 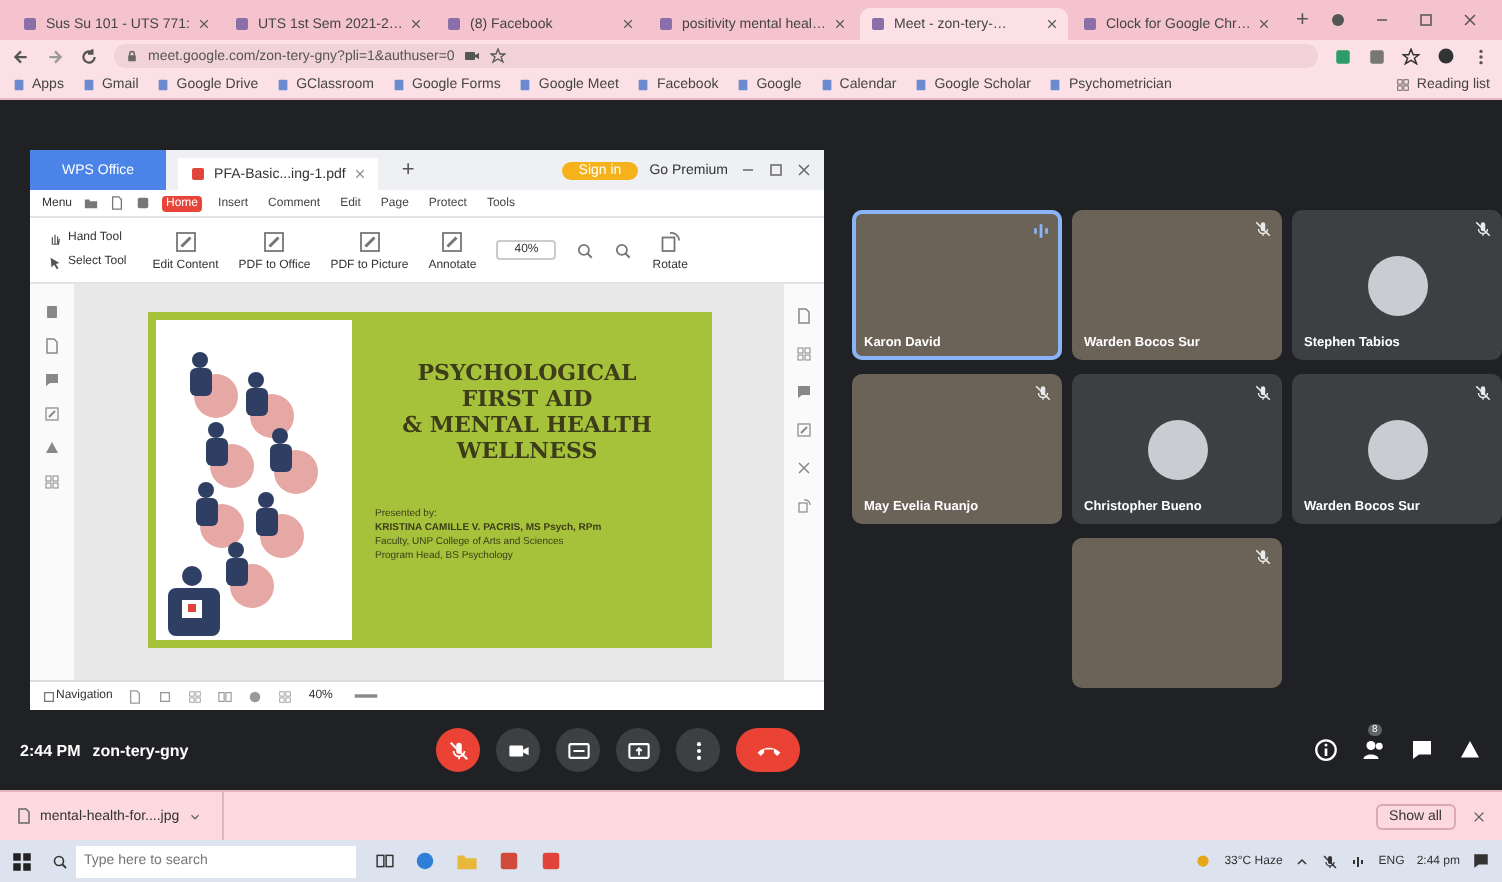 I want to click on weather-icon, so click(x=1203, y=861).